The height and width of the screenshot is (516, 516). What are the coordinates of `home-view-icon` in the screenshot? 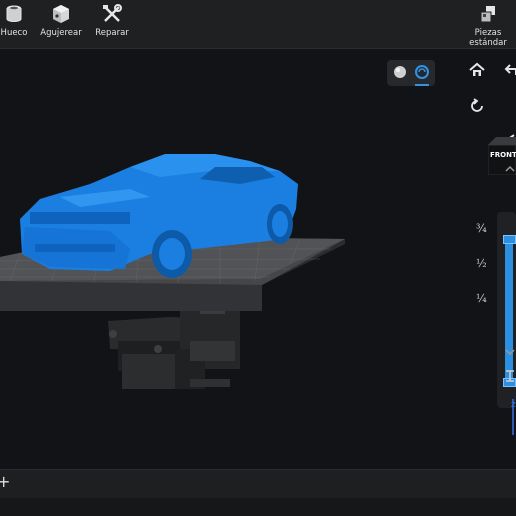 It's located at (477, 70).